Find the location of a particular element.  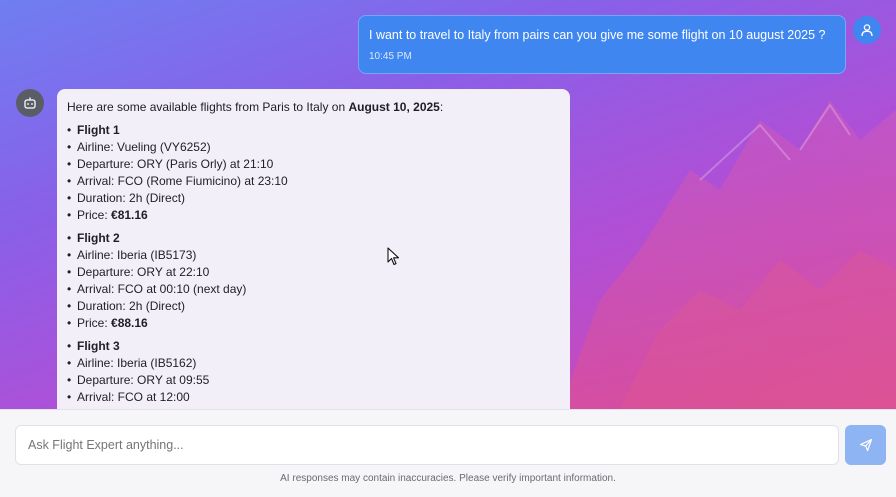

user-icon is located at coordinates (867, 30).